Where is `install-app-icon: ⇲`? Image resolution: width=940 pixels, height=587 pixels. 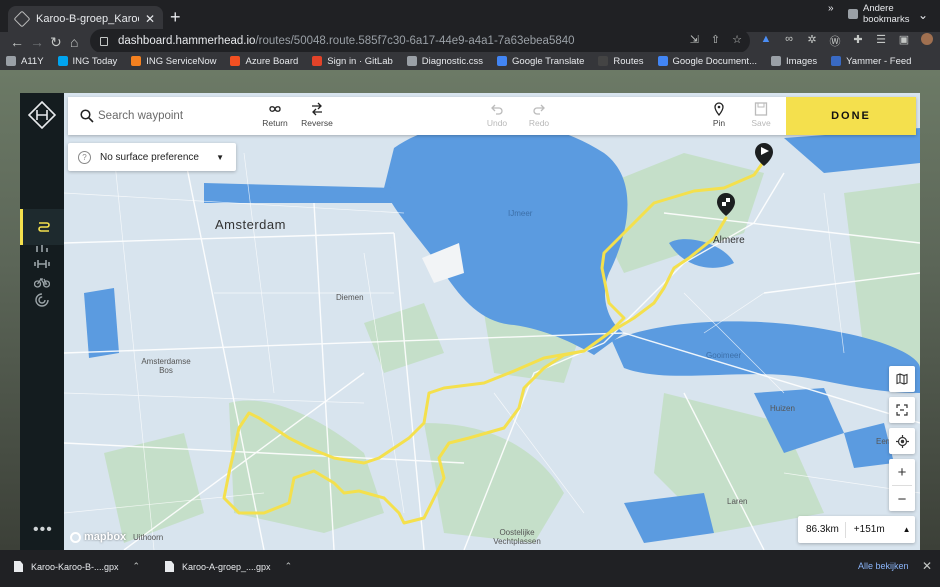
install-app-icon: ⇲ is located at coordinates (694, 39).